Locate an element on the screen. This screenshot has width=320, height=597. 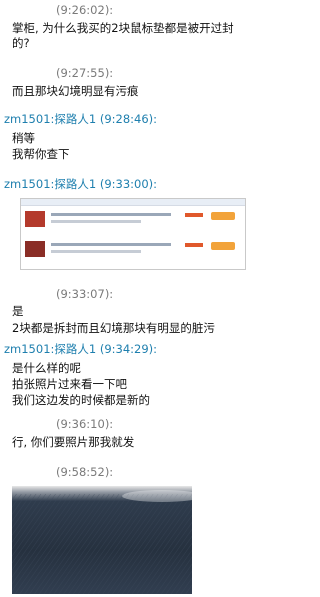
chat-message: (9:26:02): 掌柜, 为什么我买的2块鼠标垫都是被开过封 的? is located at coordinates (139, 26).